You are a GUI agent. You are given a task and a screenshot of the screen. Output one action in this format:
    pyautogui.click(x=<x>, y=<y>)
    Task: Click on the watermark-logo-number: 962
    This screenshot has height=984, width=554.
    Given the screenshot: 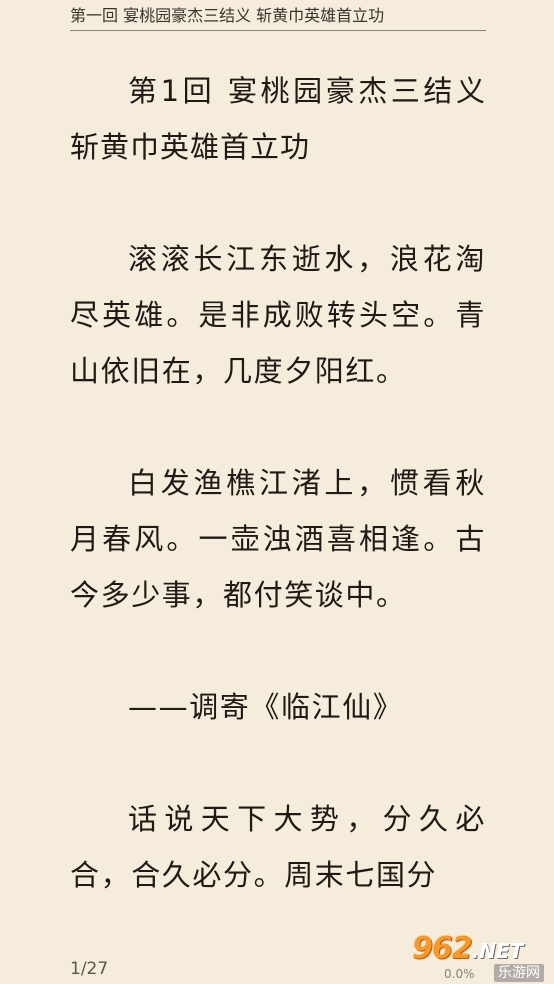 What is the action you would take?
    pyautogui.click(x=442, y=948)
    